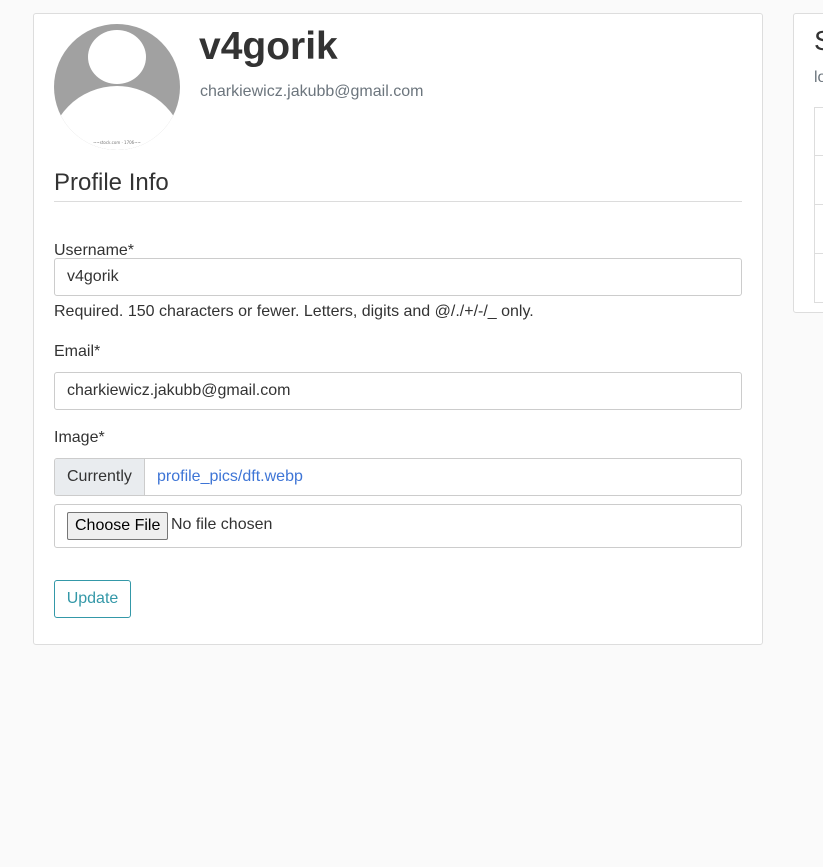 This screenshot has height=867, width=823. What do you see at coordinates (818, 41) in the screenshot?
I see `sidebar-title: S` at bounding box center [818, 41].